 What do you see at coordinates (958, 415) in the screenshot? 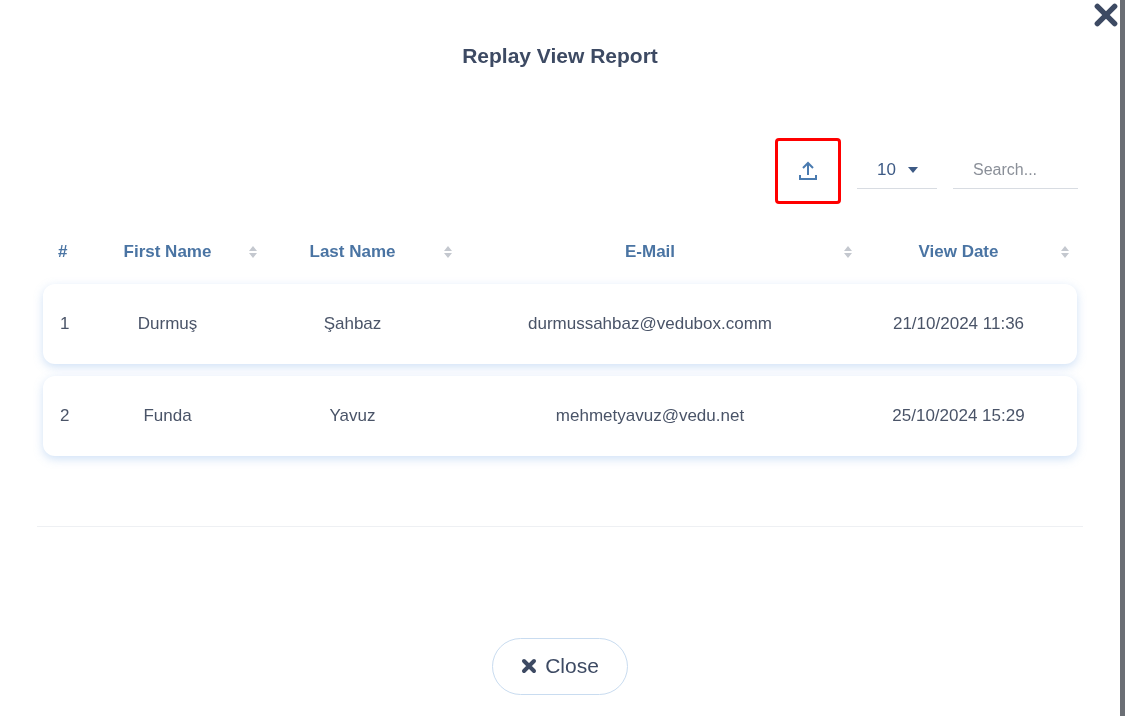
I see `table-cell-text: 25/10/2024 15:29` at bounding box center [958, 415].